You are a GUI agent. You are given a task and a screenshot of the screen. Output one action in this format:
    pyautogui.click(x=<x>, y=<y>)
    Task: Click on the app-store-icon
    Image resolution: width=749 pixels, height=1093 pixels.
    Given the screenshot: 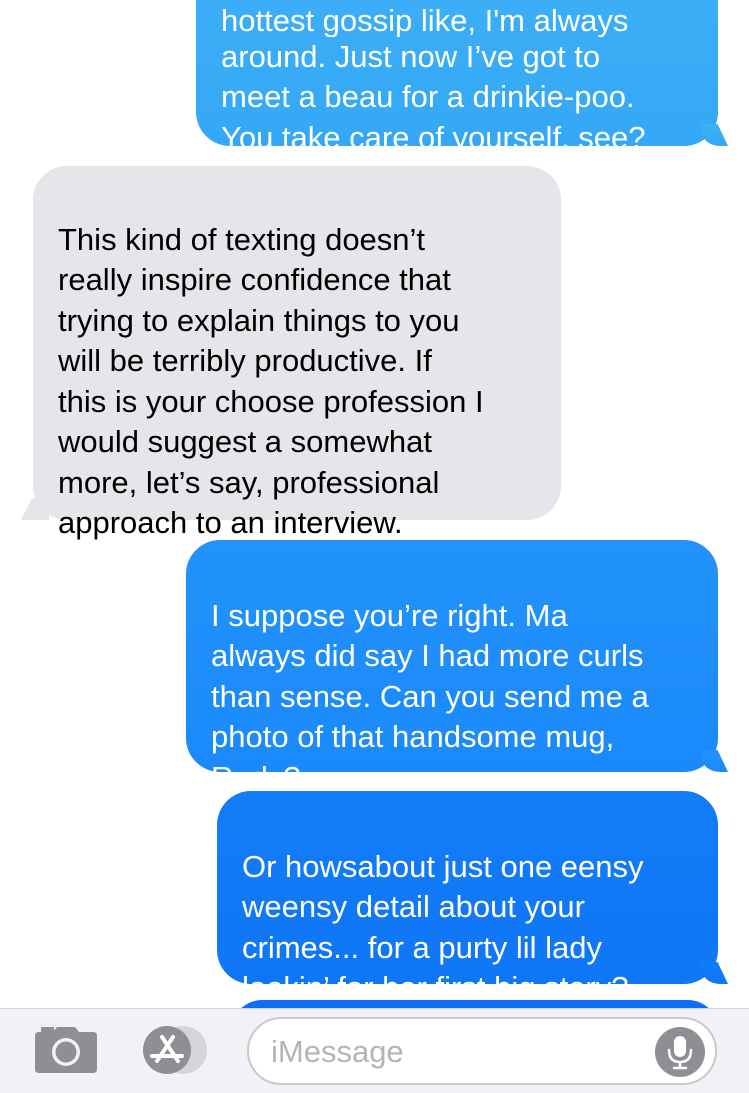 What is the action you would take?
    pyautogui.click(x=175, y=1050)
    